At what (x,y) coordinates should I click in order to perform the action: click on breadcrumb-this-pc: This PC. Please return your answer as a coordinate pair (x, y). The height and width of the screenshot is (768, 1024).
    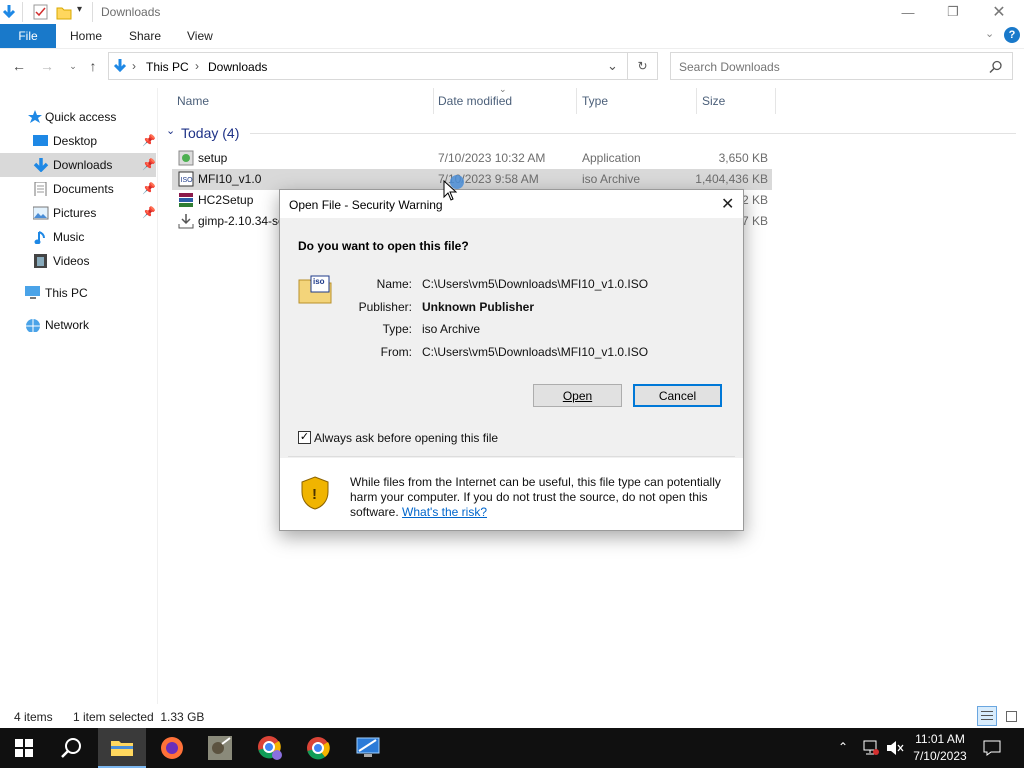
    Looking at the image, I should click on (167, 67).